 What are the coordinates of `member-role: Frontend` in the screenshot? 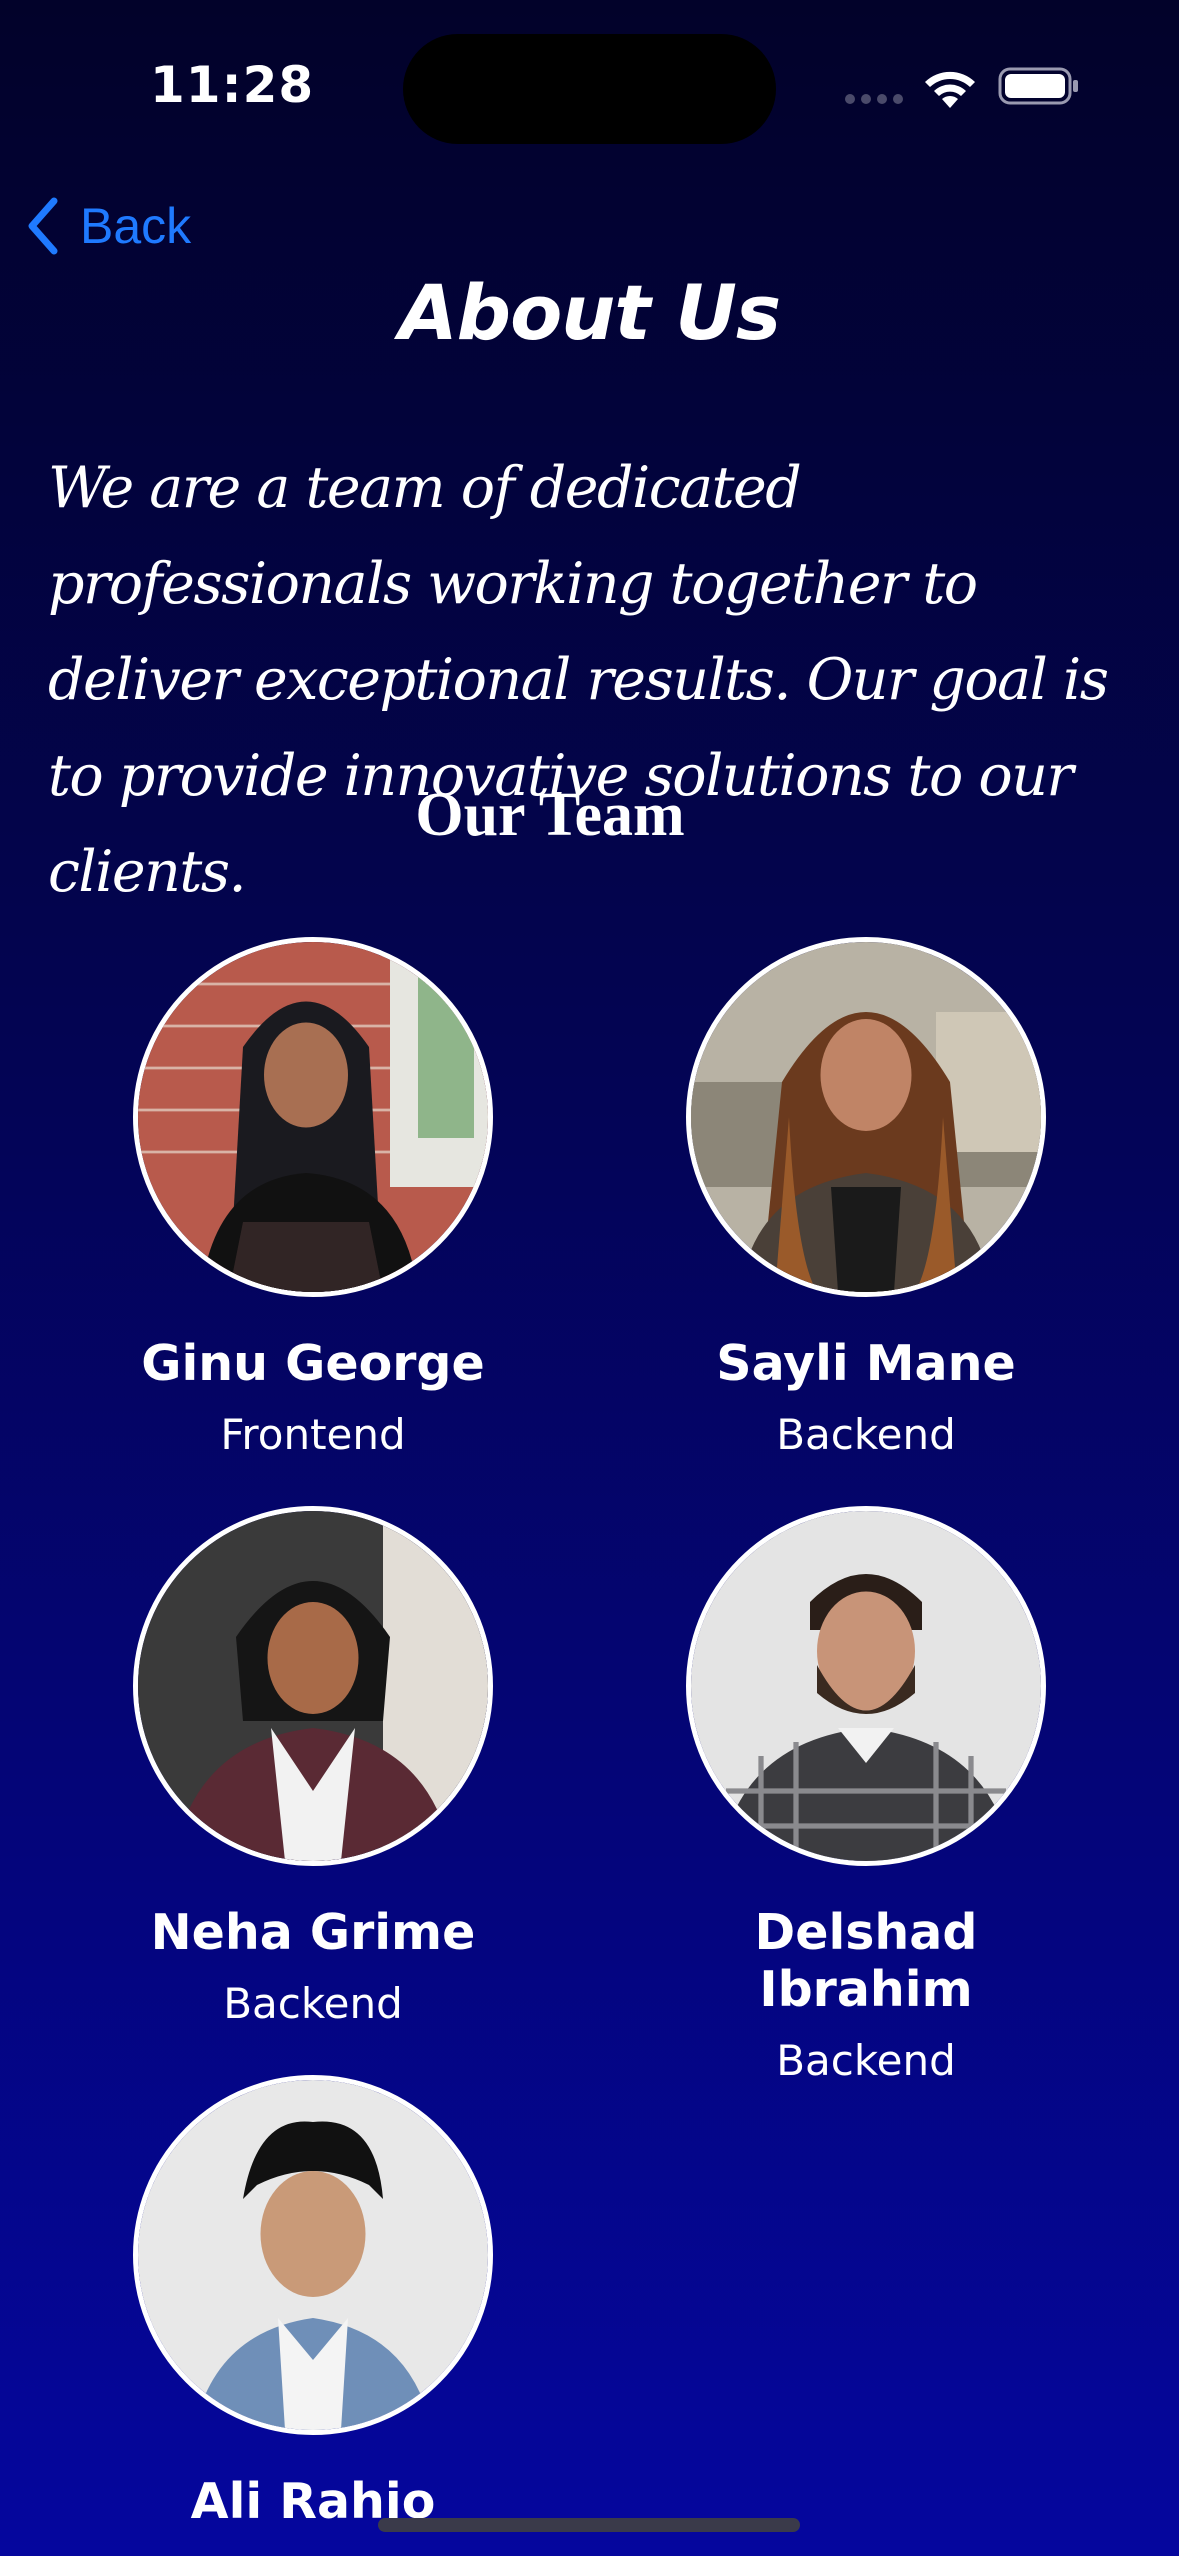 It's located at (313, 1434).